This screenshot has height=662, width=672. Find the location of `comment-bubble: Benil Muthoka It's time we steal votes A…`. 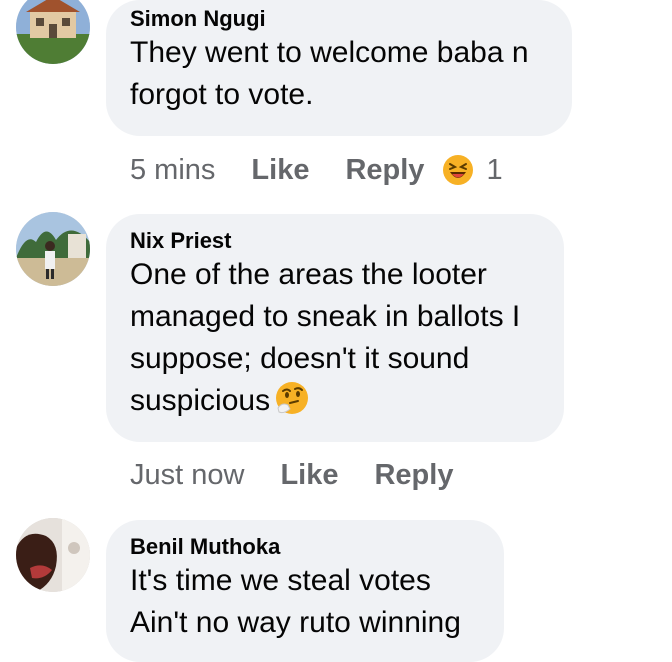

comment-bubble: Benil Muthoka It's time we steal votes A… is located at coordinates (305, 591).